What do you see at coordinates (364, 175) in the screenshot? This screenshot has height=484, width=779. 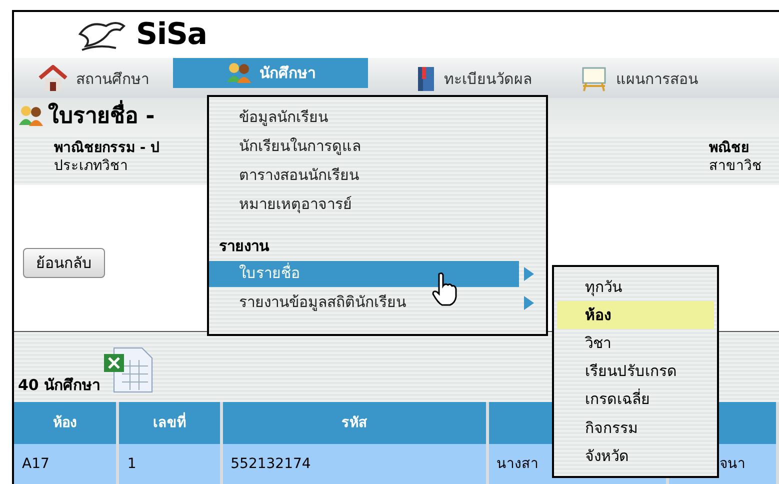 I see `menu-item: ตารางสอนนักเรียน` at bounding box center [364, 175].